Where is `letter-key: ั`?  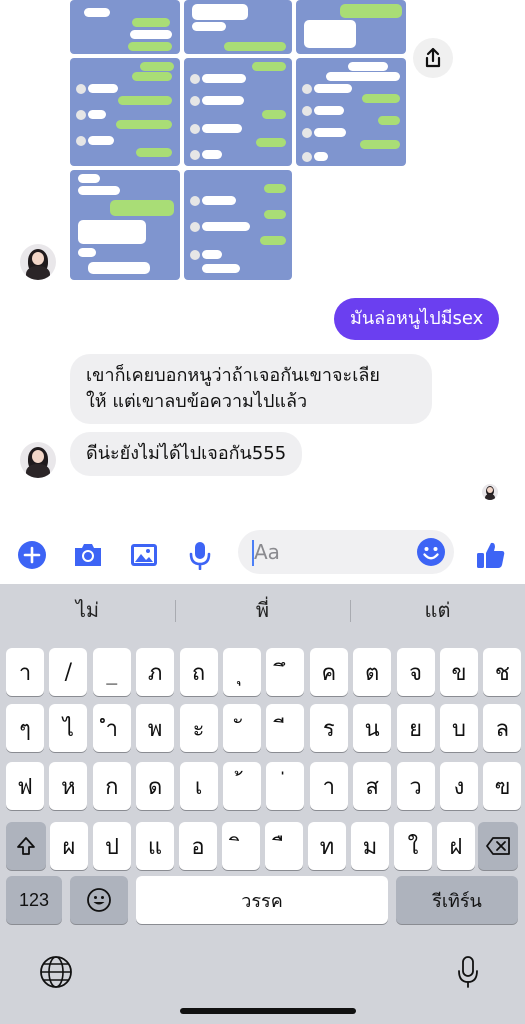 letter-key: ั is located at coordinates (242, 728).